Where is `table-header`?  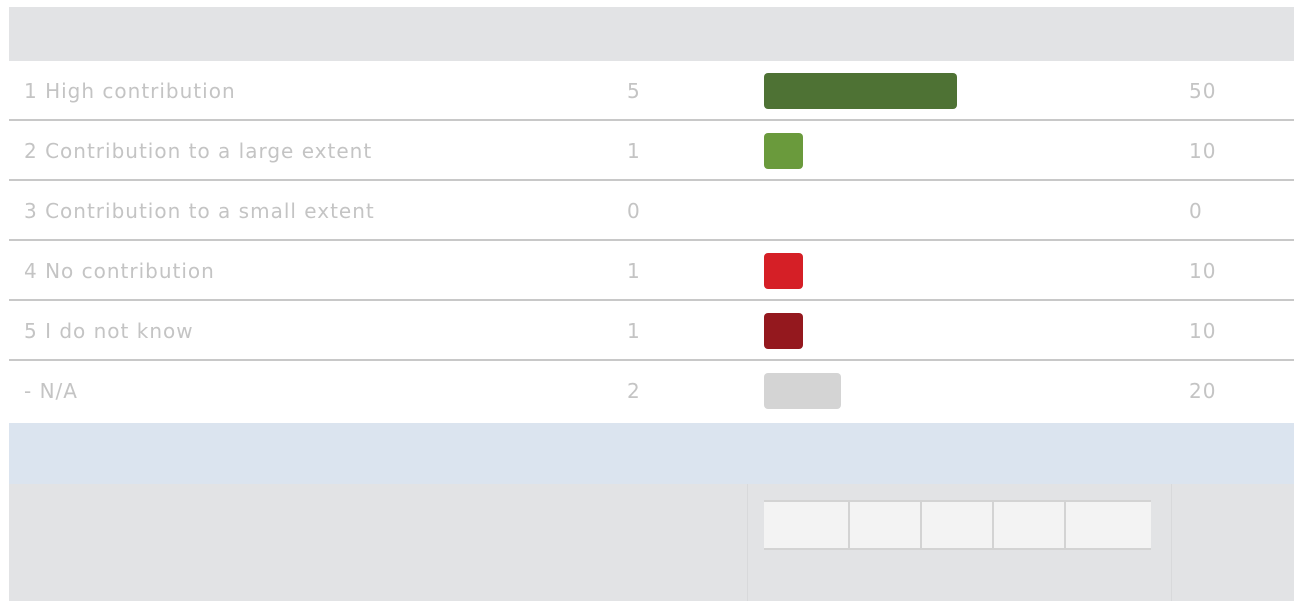 table-header is located at coordinates (651, 34).